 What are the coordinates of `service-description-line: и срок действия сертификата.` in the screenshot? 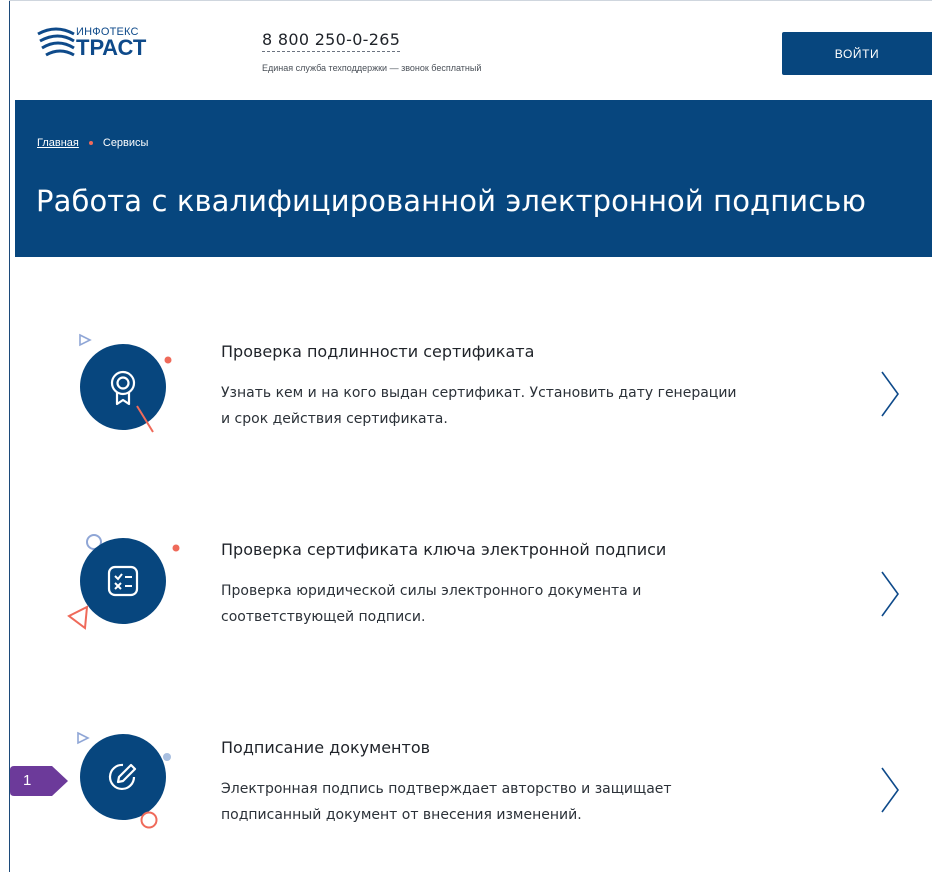 It's located at (334, 419).